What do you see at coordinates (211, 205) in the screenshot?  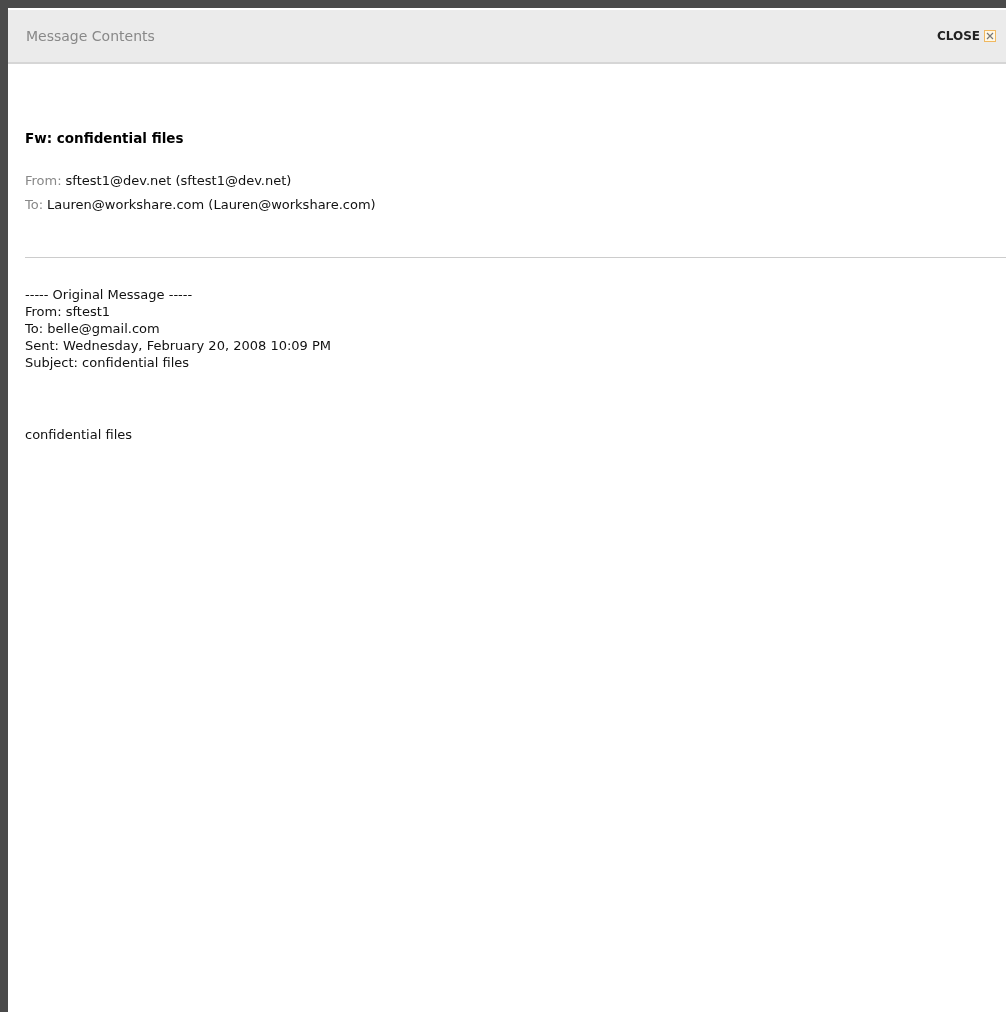 I see `field-value: Lauren@workshare.com (Lauren@workshare.com)` at bounding box center [211, 205].